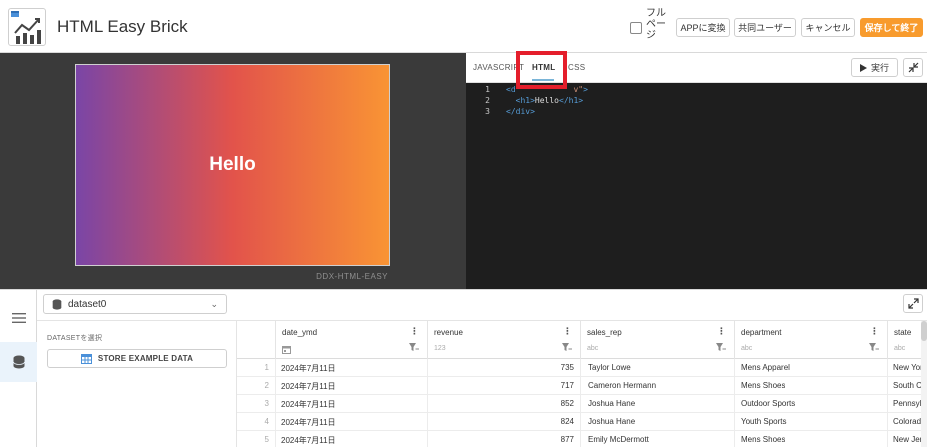  I want to click on run-label: 実行, so click(879, 68).